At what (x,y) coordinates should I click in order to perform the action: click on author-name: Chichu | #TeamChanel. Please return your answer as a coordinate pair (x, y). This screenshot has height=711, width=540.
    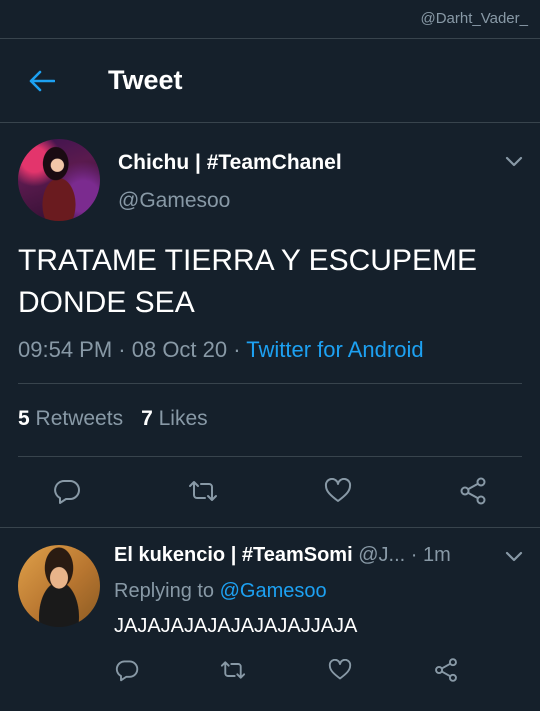
    Looking at the image, I should click on (230, 163).